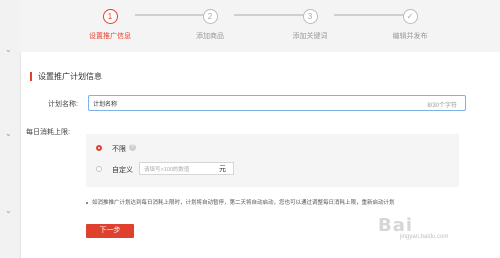  What do you see at coordinates (63, 104) in the screenshot?
I see `plan-name-label: 计划名称:` at bounding box center [63, 104].